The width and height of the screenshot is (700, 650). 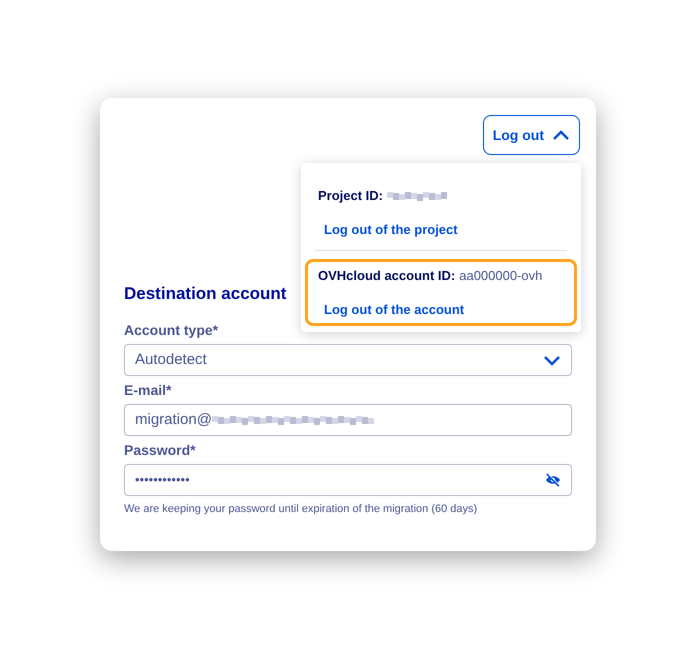 What do you see at coordinates (160, 450) in the screenshot?
I see `field-label: Password*` at bounding box center [160, 450].